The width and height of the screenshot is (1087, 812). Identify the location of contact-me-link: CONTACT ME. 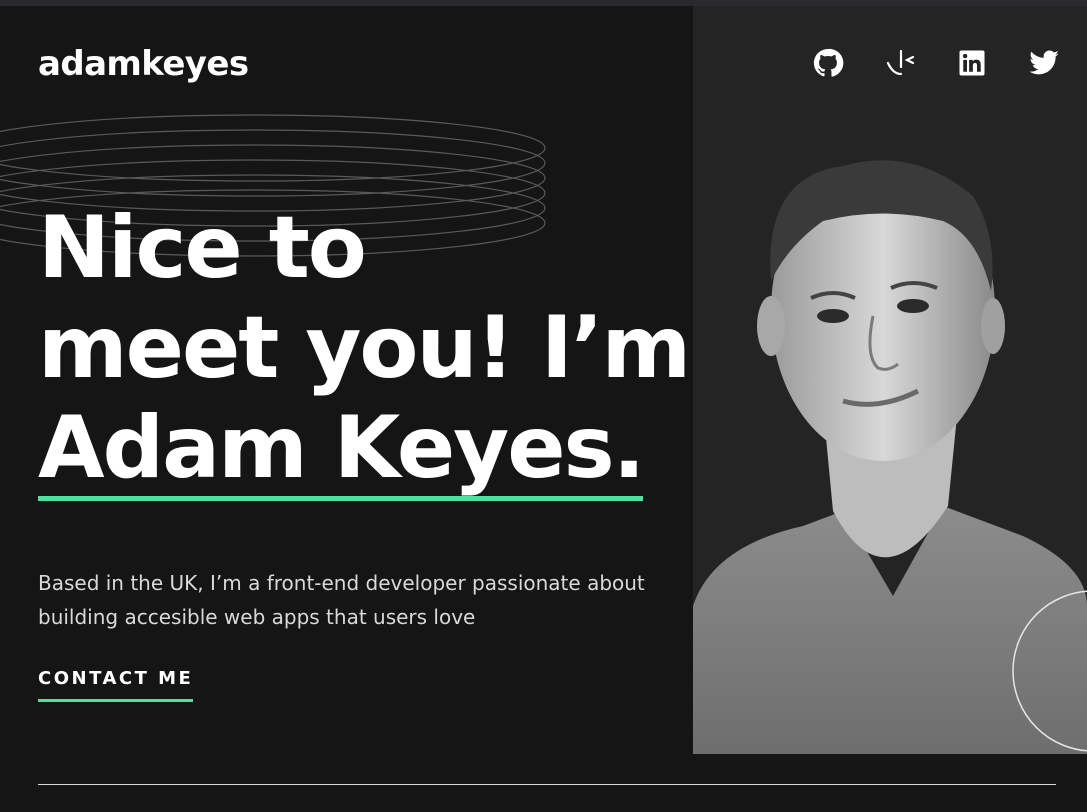
(116, 685).